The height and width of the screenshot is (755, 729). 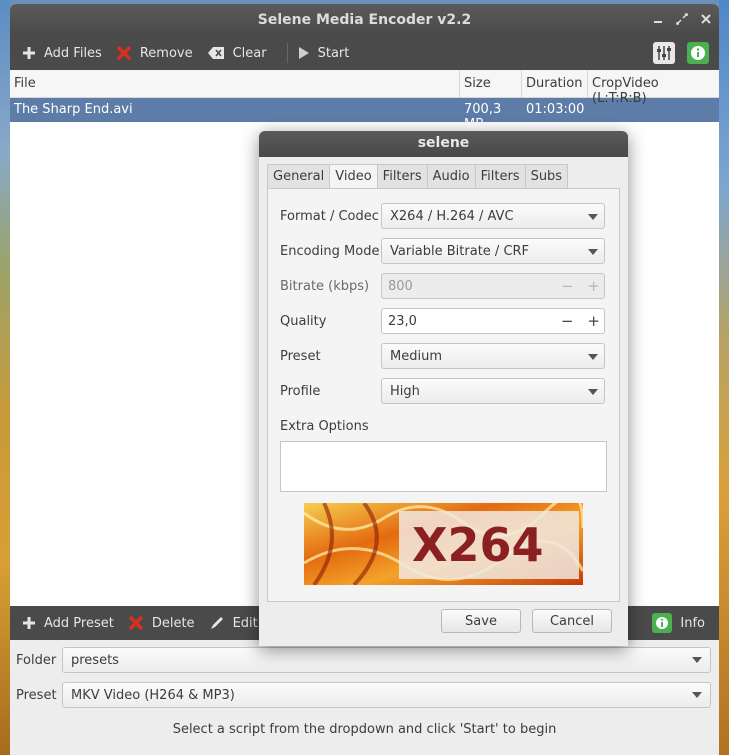 I want to click on remove-button: Remove, so click(x=159, y=53).